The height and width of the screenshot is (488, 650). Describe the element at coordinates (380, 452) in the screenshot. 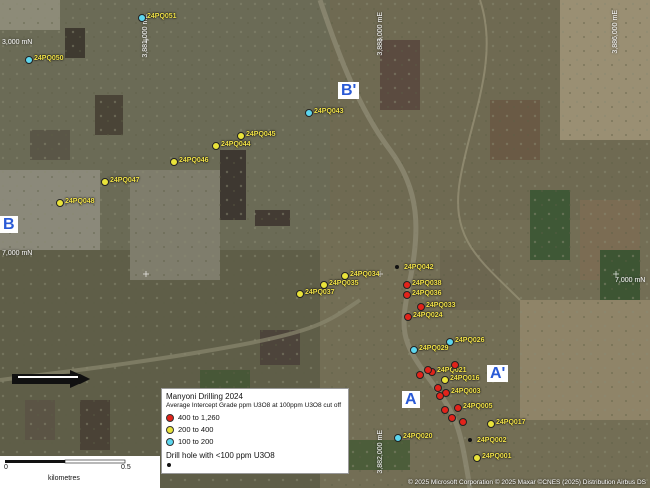

I see `grid-label-easting-4: 3,882,000 mE` at that location.